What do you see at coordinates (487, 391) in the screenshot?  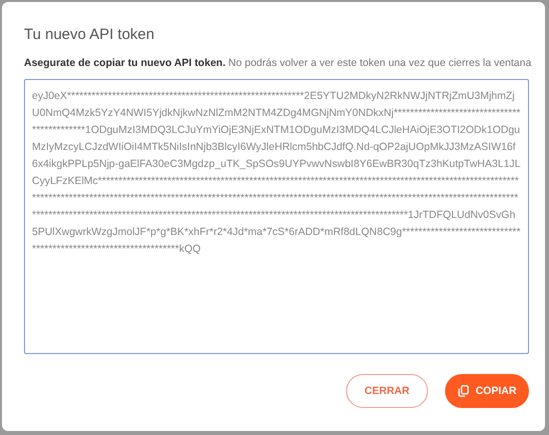 I see `copy-button: COPIAR` at bounding box center [487, 391].